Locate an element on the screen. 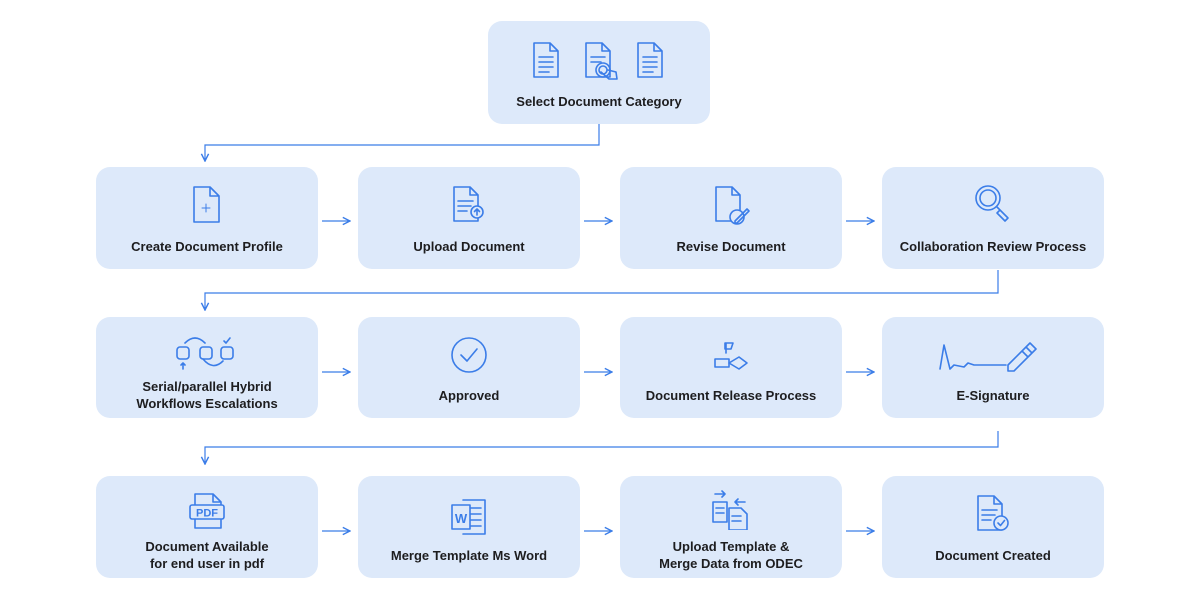 This screenshot has height=600, width=1200. document-check-icon is located at coordinates (993, 513).